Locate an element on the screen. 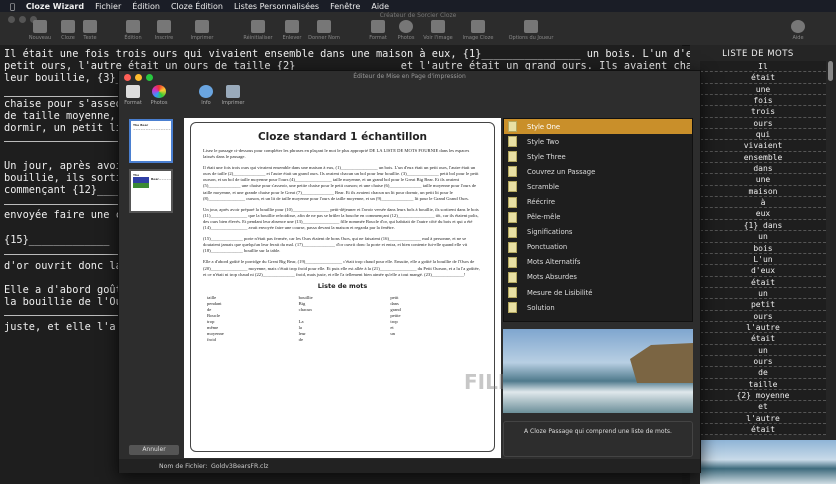 This screenshot has height=484, width=836. text-line: de taille moyenne, et is located at coordinates (69, 116).